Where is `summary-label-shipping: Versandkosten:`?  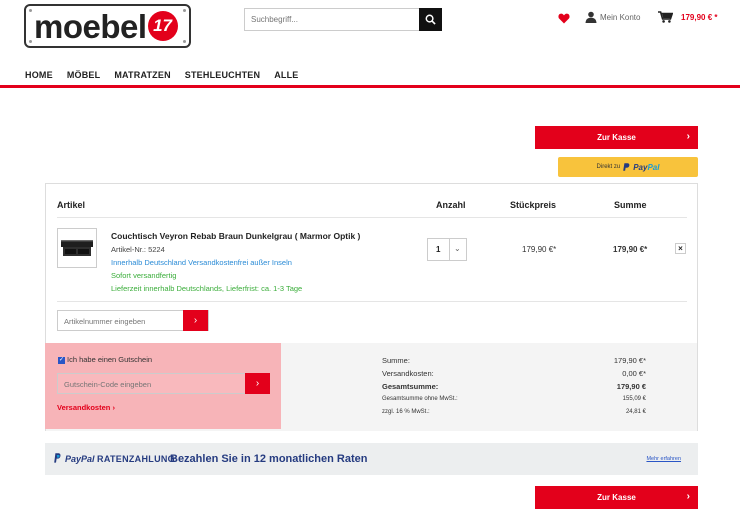
summary-label-shipping: Versandkosten: is located at coordinates (408, 373).